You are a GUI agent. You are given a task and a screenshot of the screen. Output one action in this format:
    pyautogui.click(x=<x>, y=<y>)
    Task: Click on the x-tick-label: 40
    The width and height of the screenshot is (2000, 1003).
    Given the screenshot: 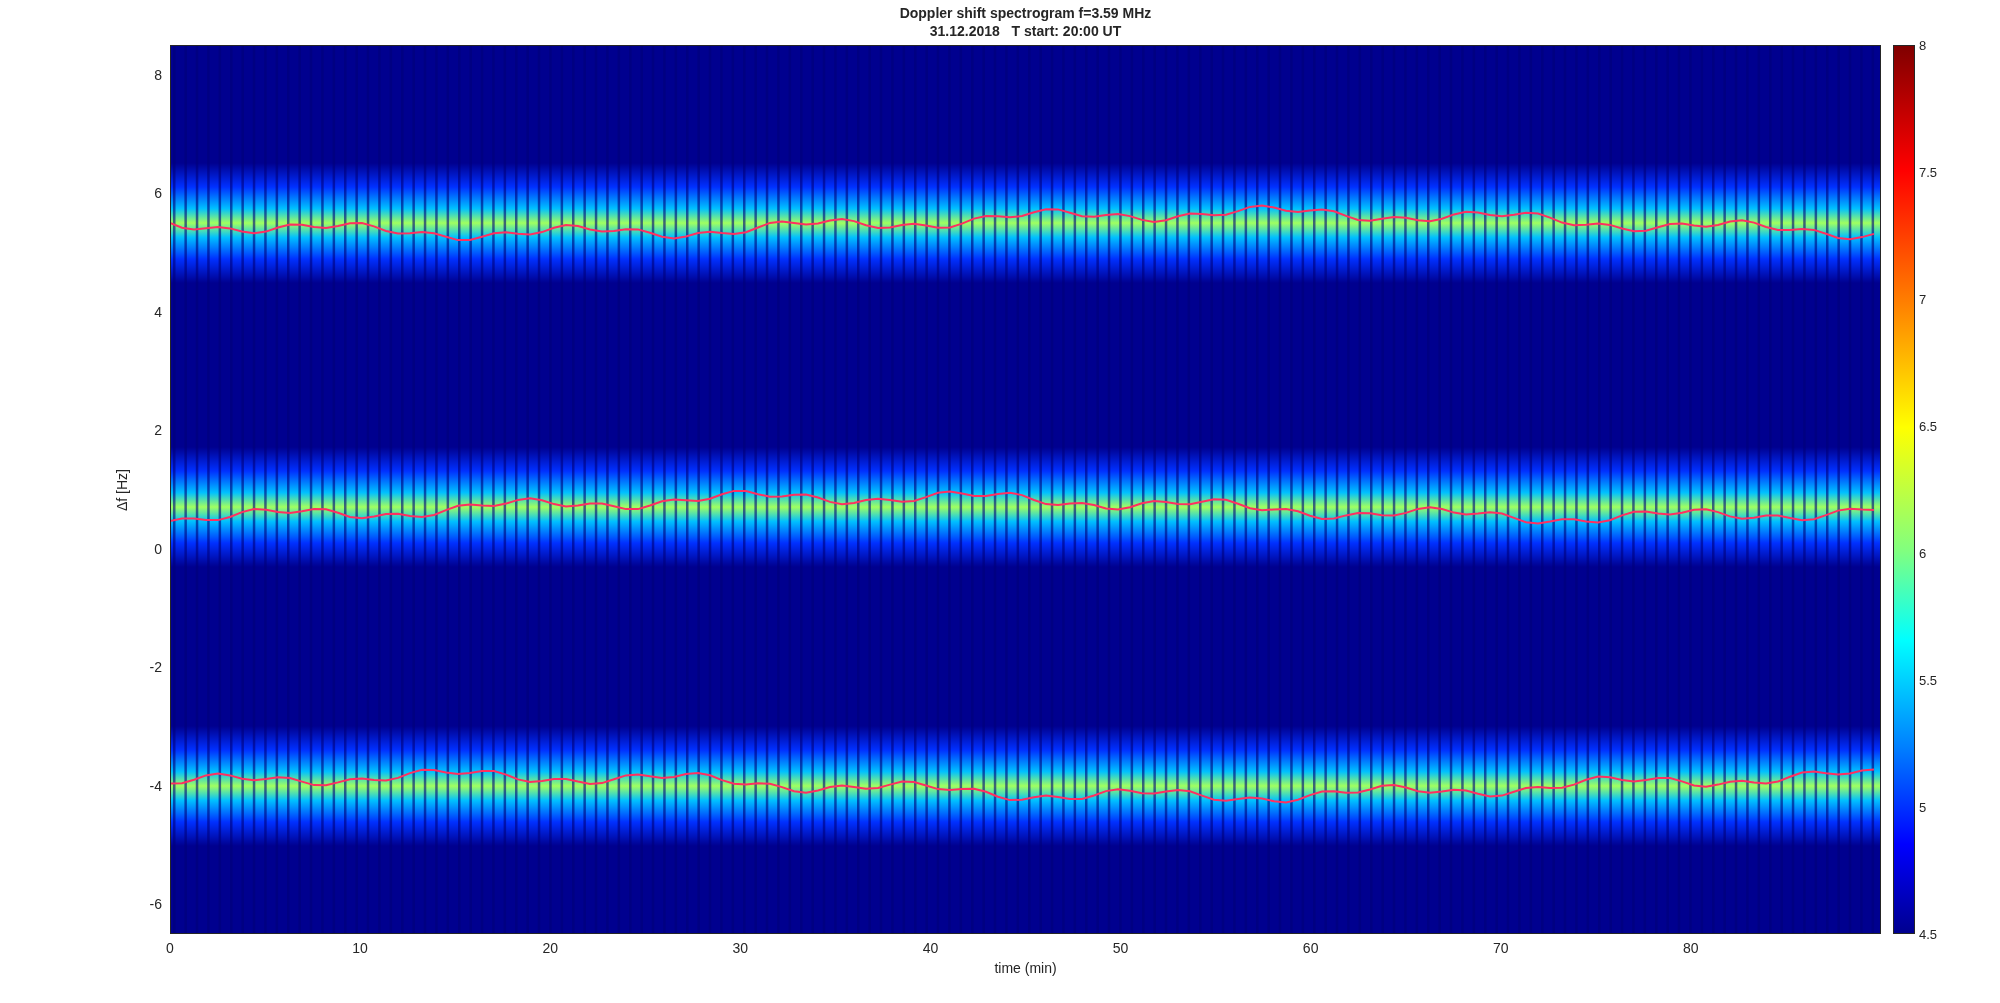 What is the action you would take?
    pyautogui.click(x=930, y=948)
    